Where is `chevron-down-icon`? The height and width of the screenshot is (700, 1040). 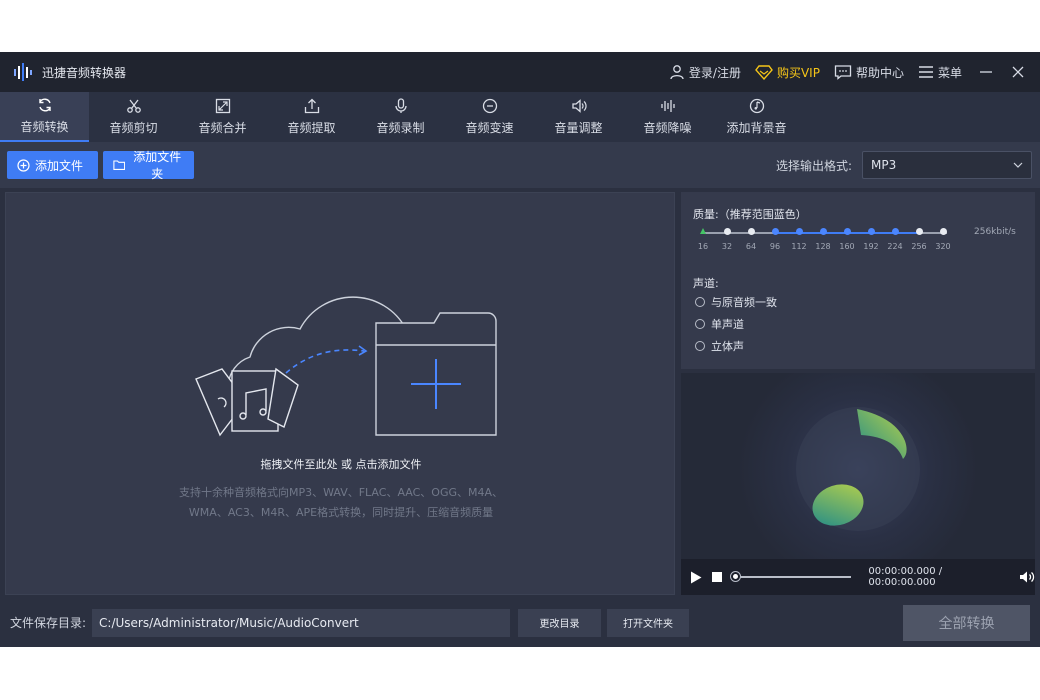 chevron-down-icon is located at coordinates (1018, 165).